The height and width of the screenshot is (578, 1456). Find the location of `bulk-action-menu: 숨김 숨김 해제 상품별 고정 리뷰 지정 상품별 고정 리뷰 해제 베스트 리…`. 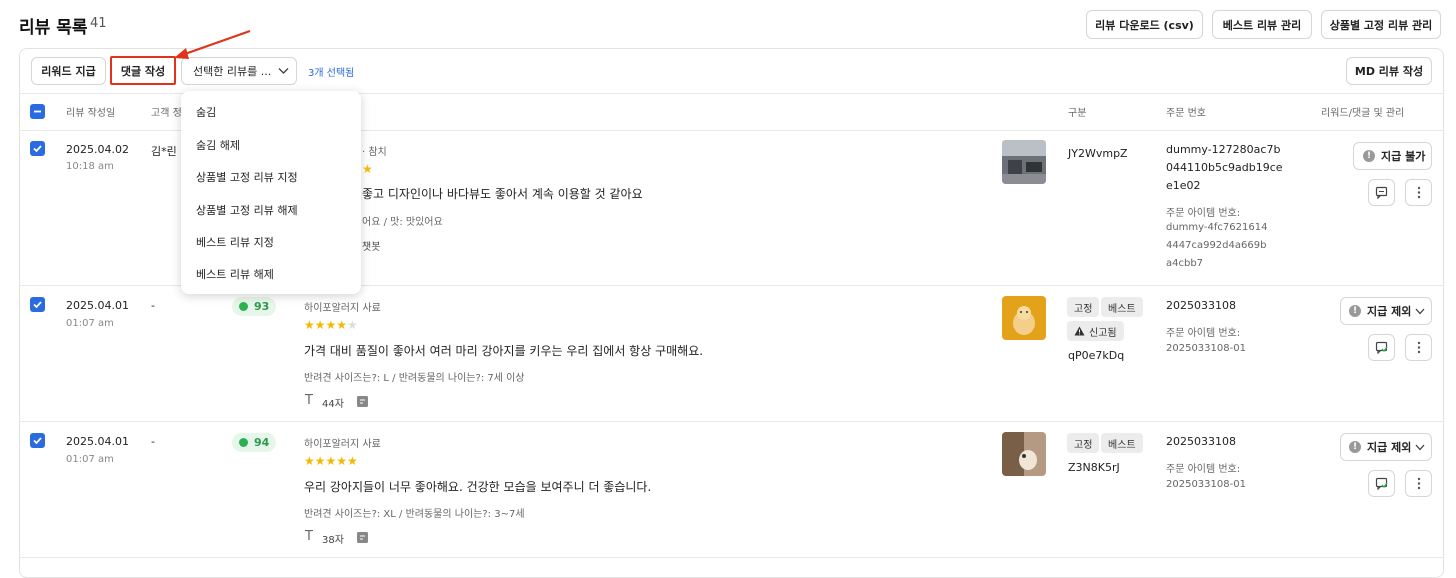

bulk-action-menu: 숨김 숨김 해제 상품별 고정 리뷰 지정 상품별 고정 리뷰 해제 베스트 리… is located at coordinates (271, 192).